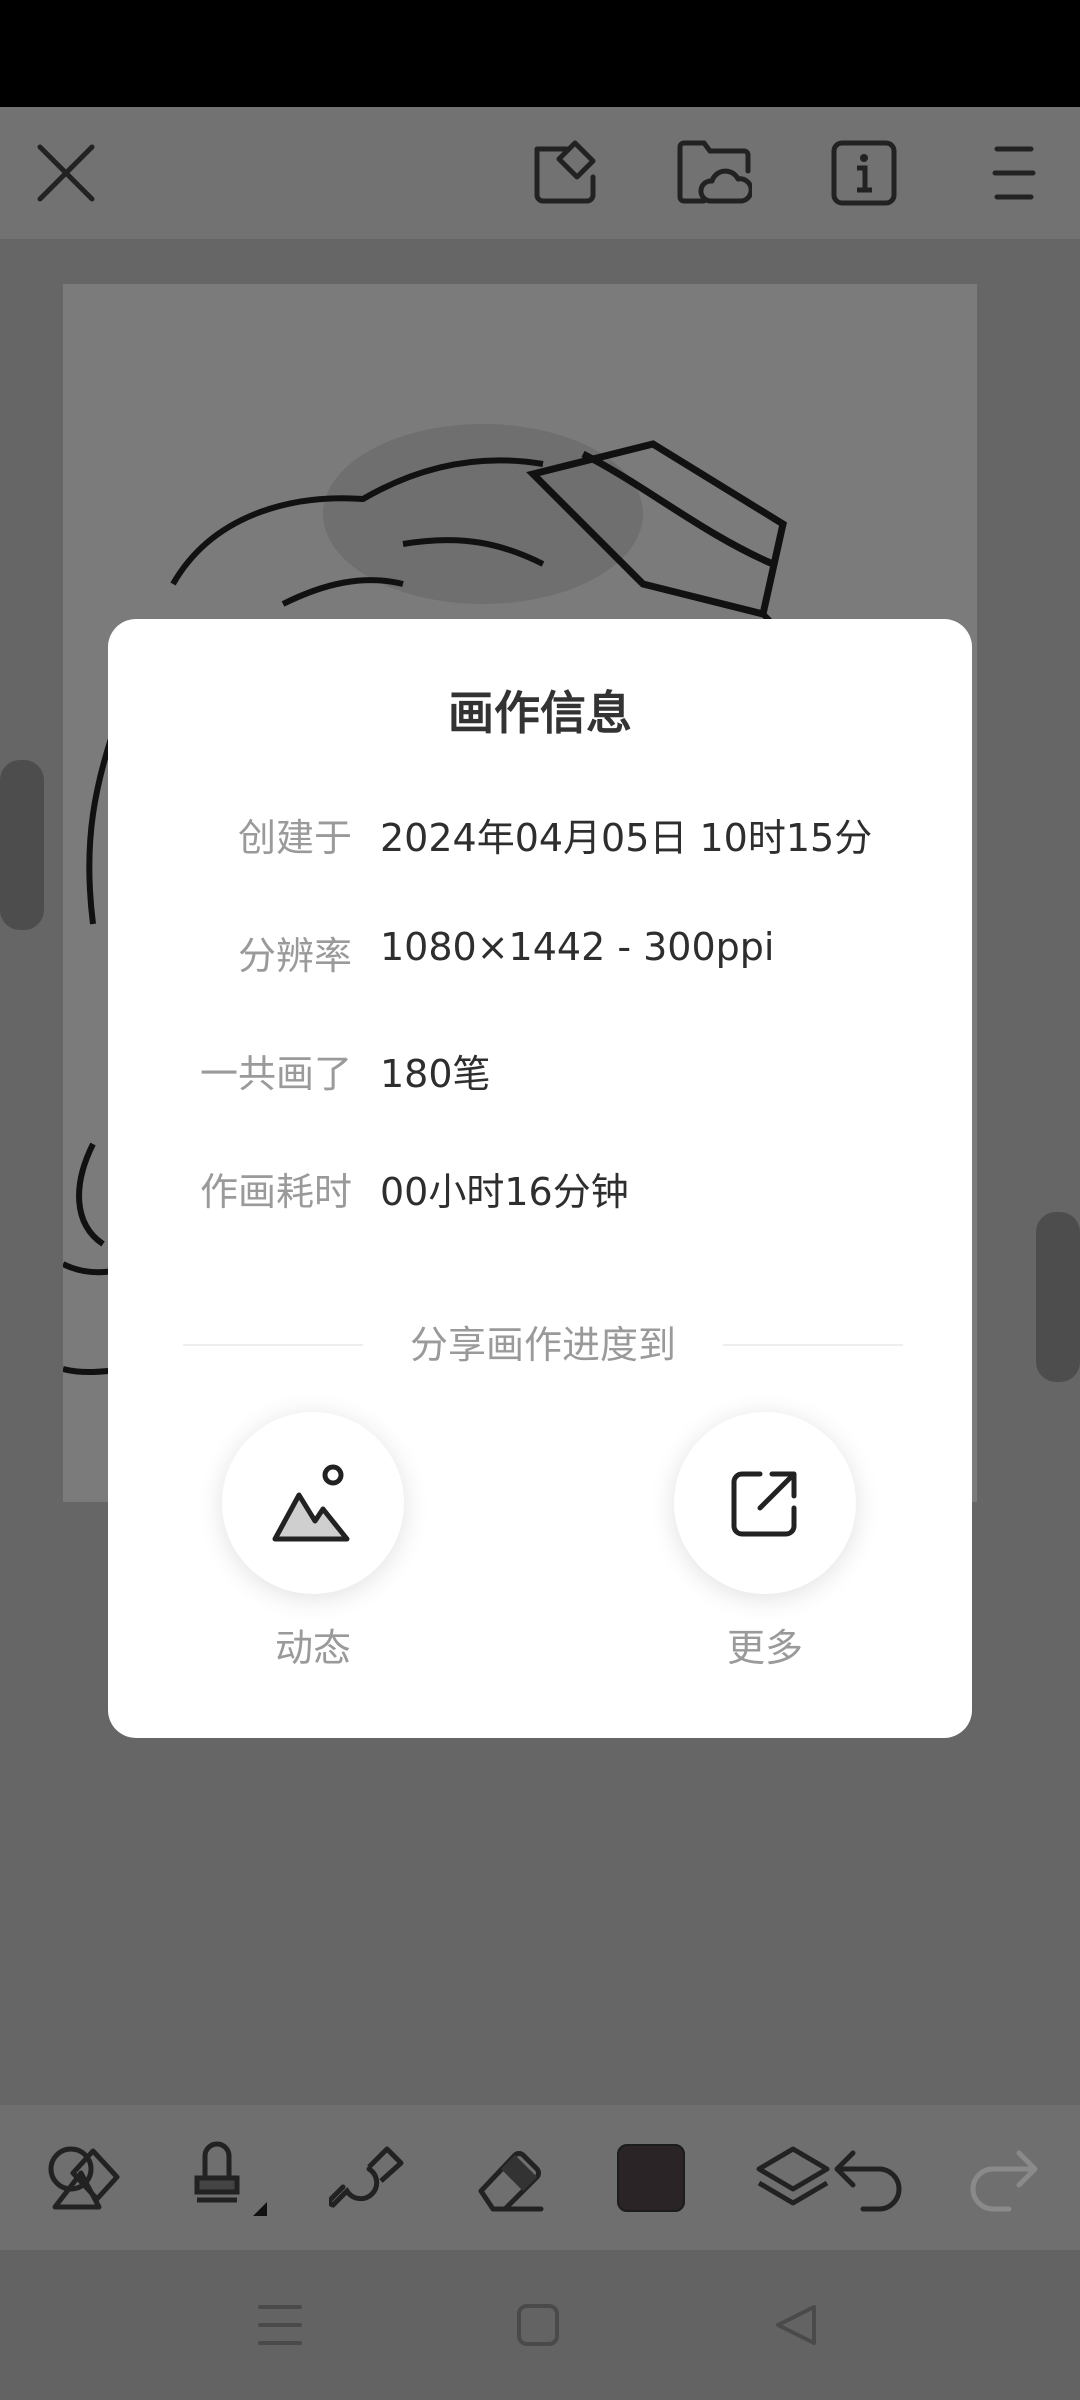  Describe the element at coordinates (294, 838) in the screenshot. I see `info-label: 创建于` at that location.